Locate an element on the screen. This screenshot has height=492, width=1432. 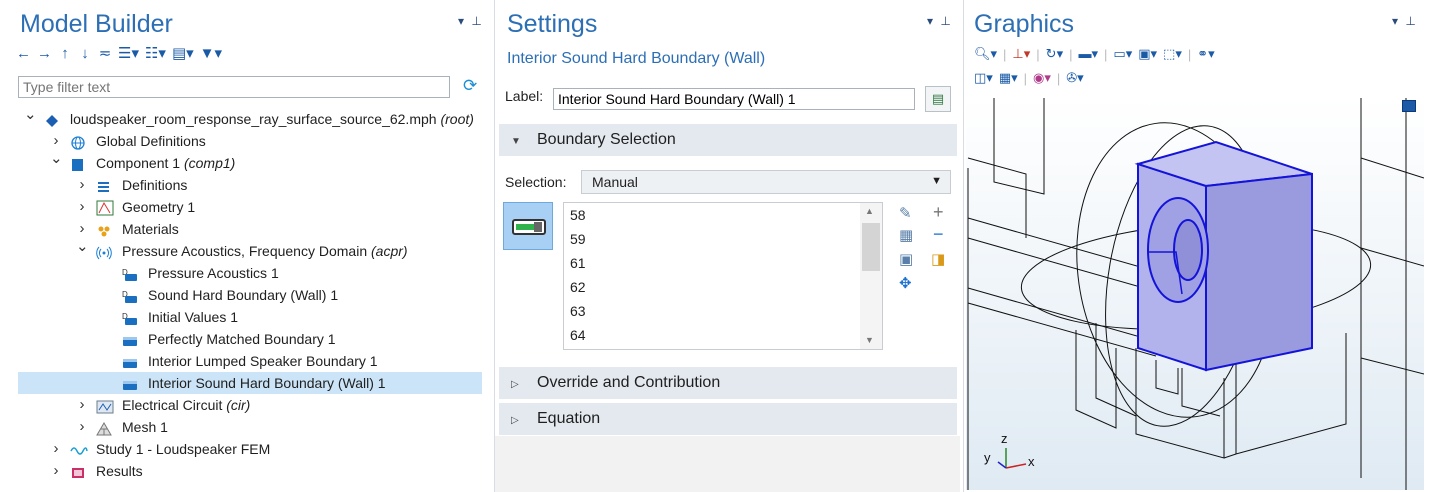
print-icon: ▭▾ is located at coordinates (1122, 54).